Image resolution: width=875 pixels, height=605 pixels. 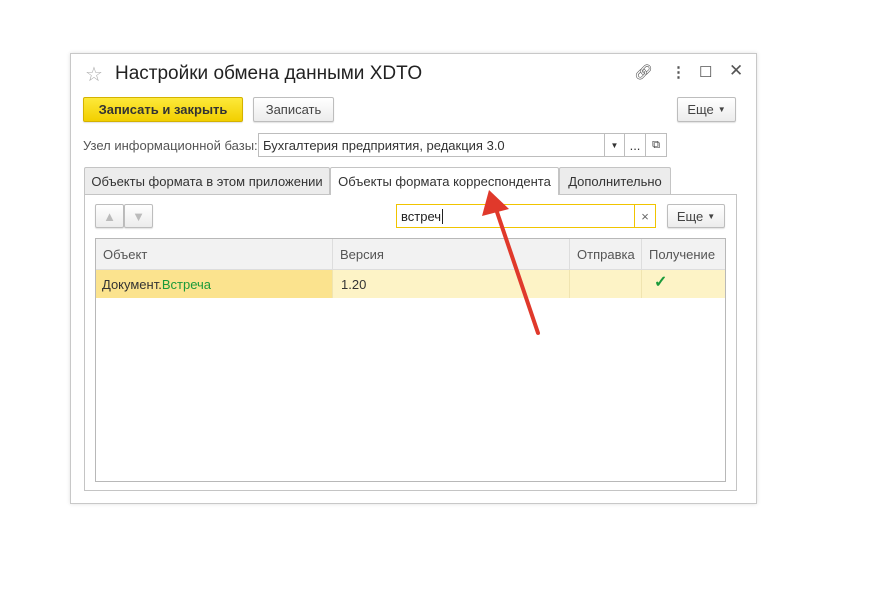 I want to click on arrow-head, so click(x=495, y=203).